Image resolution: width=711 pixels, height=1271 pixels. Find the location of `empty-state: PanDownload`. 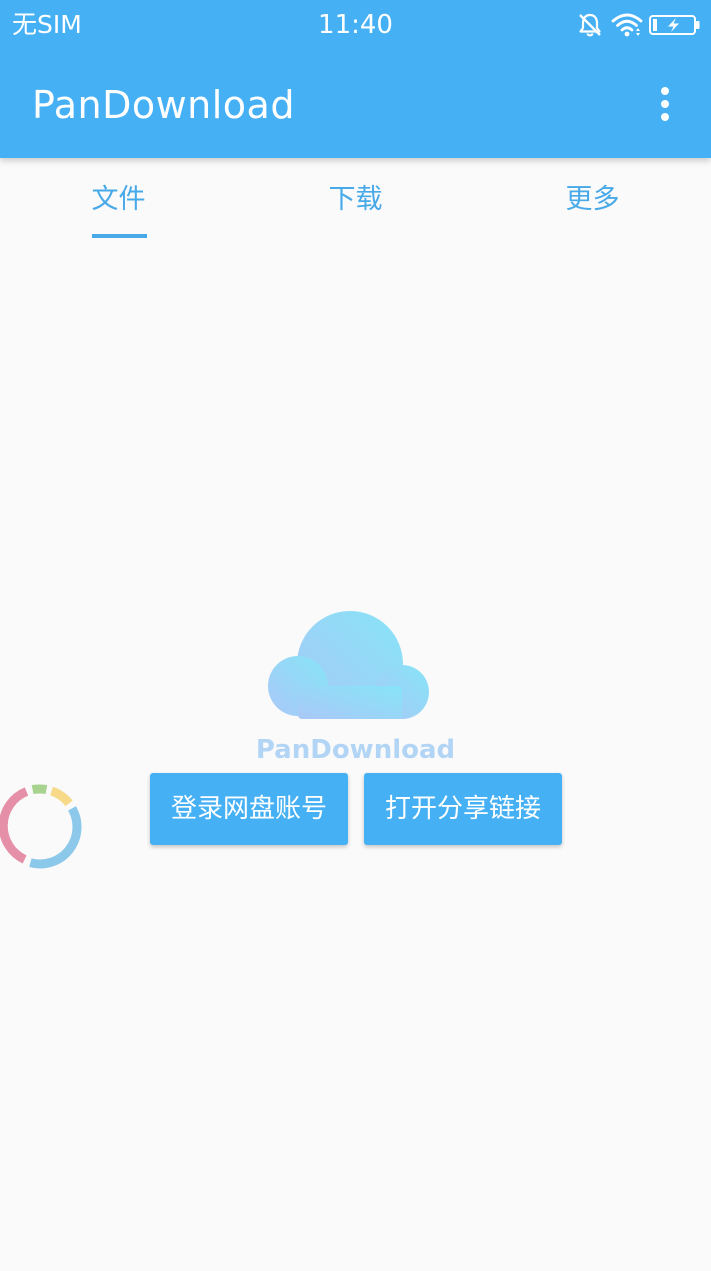

empty-state: PanDownload is located at coordinates (355, 695).